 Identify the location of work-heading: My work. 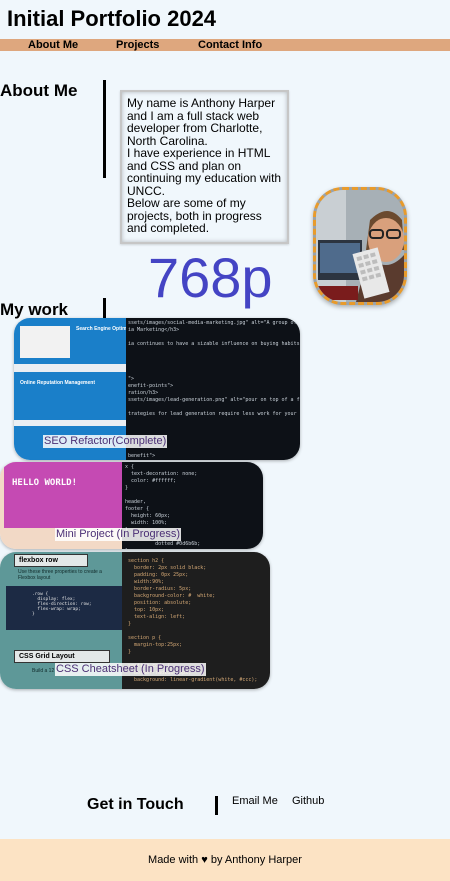
(34, 309).